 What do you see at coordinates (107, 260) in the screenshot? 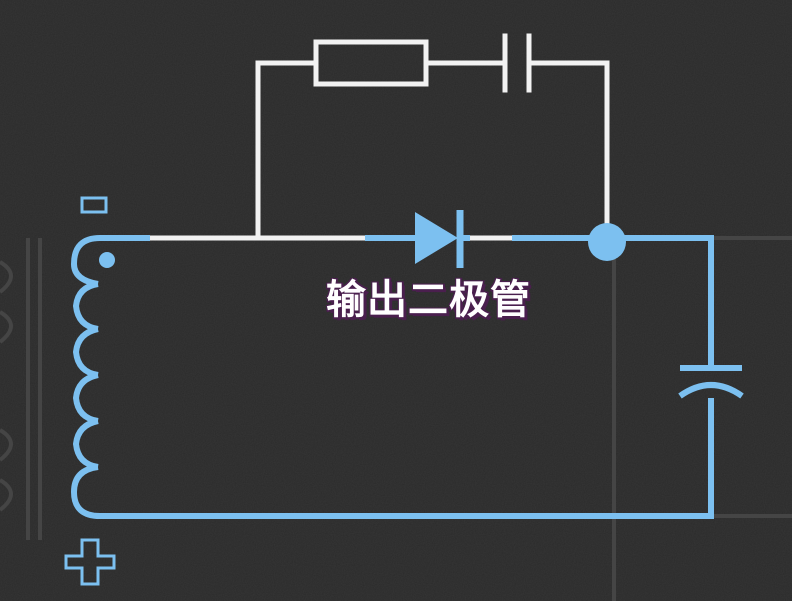
I see `winding-polarity-dot` at bounding box center [107, 260].